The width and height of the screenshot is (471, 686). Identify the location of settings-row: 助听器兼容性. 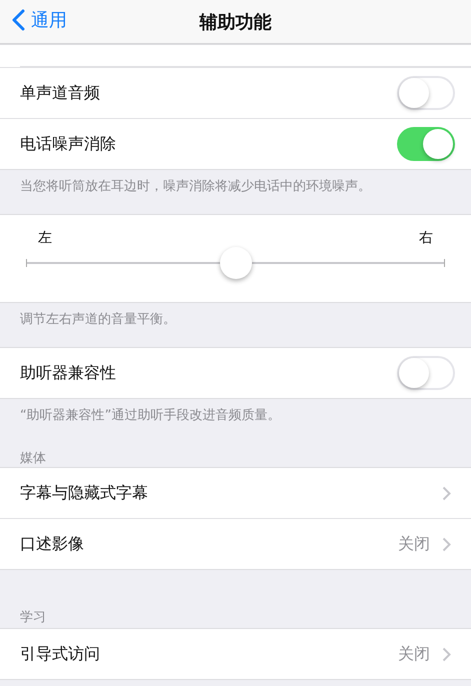
(235, 373).